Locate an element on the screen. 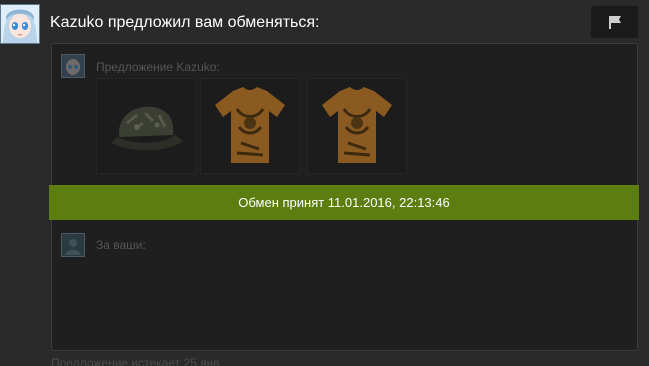 The width and height of the screenshot is (649, 366). offer-expiration-text: Предложение истекает 25 янв. is located at coordinates (137, 361).